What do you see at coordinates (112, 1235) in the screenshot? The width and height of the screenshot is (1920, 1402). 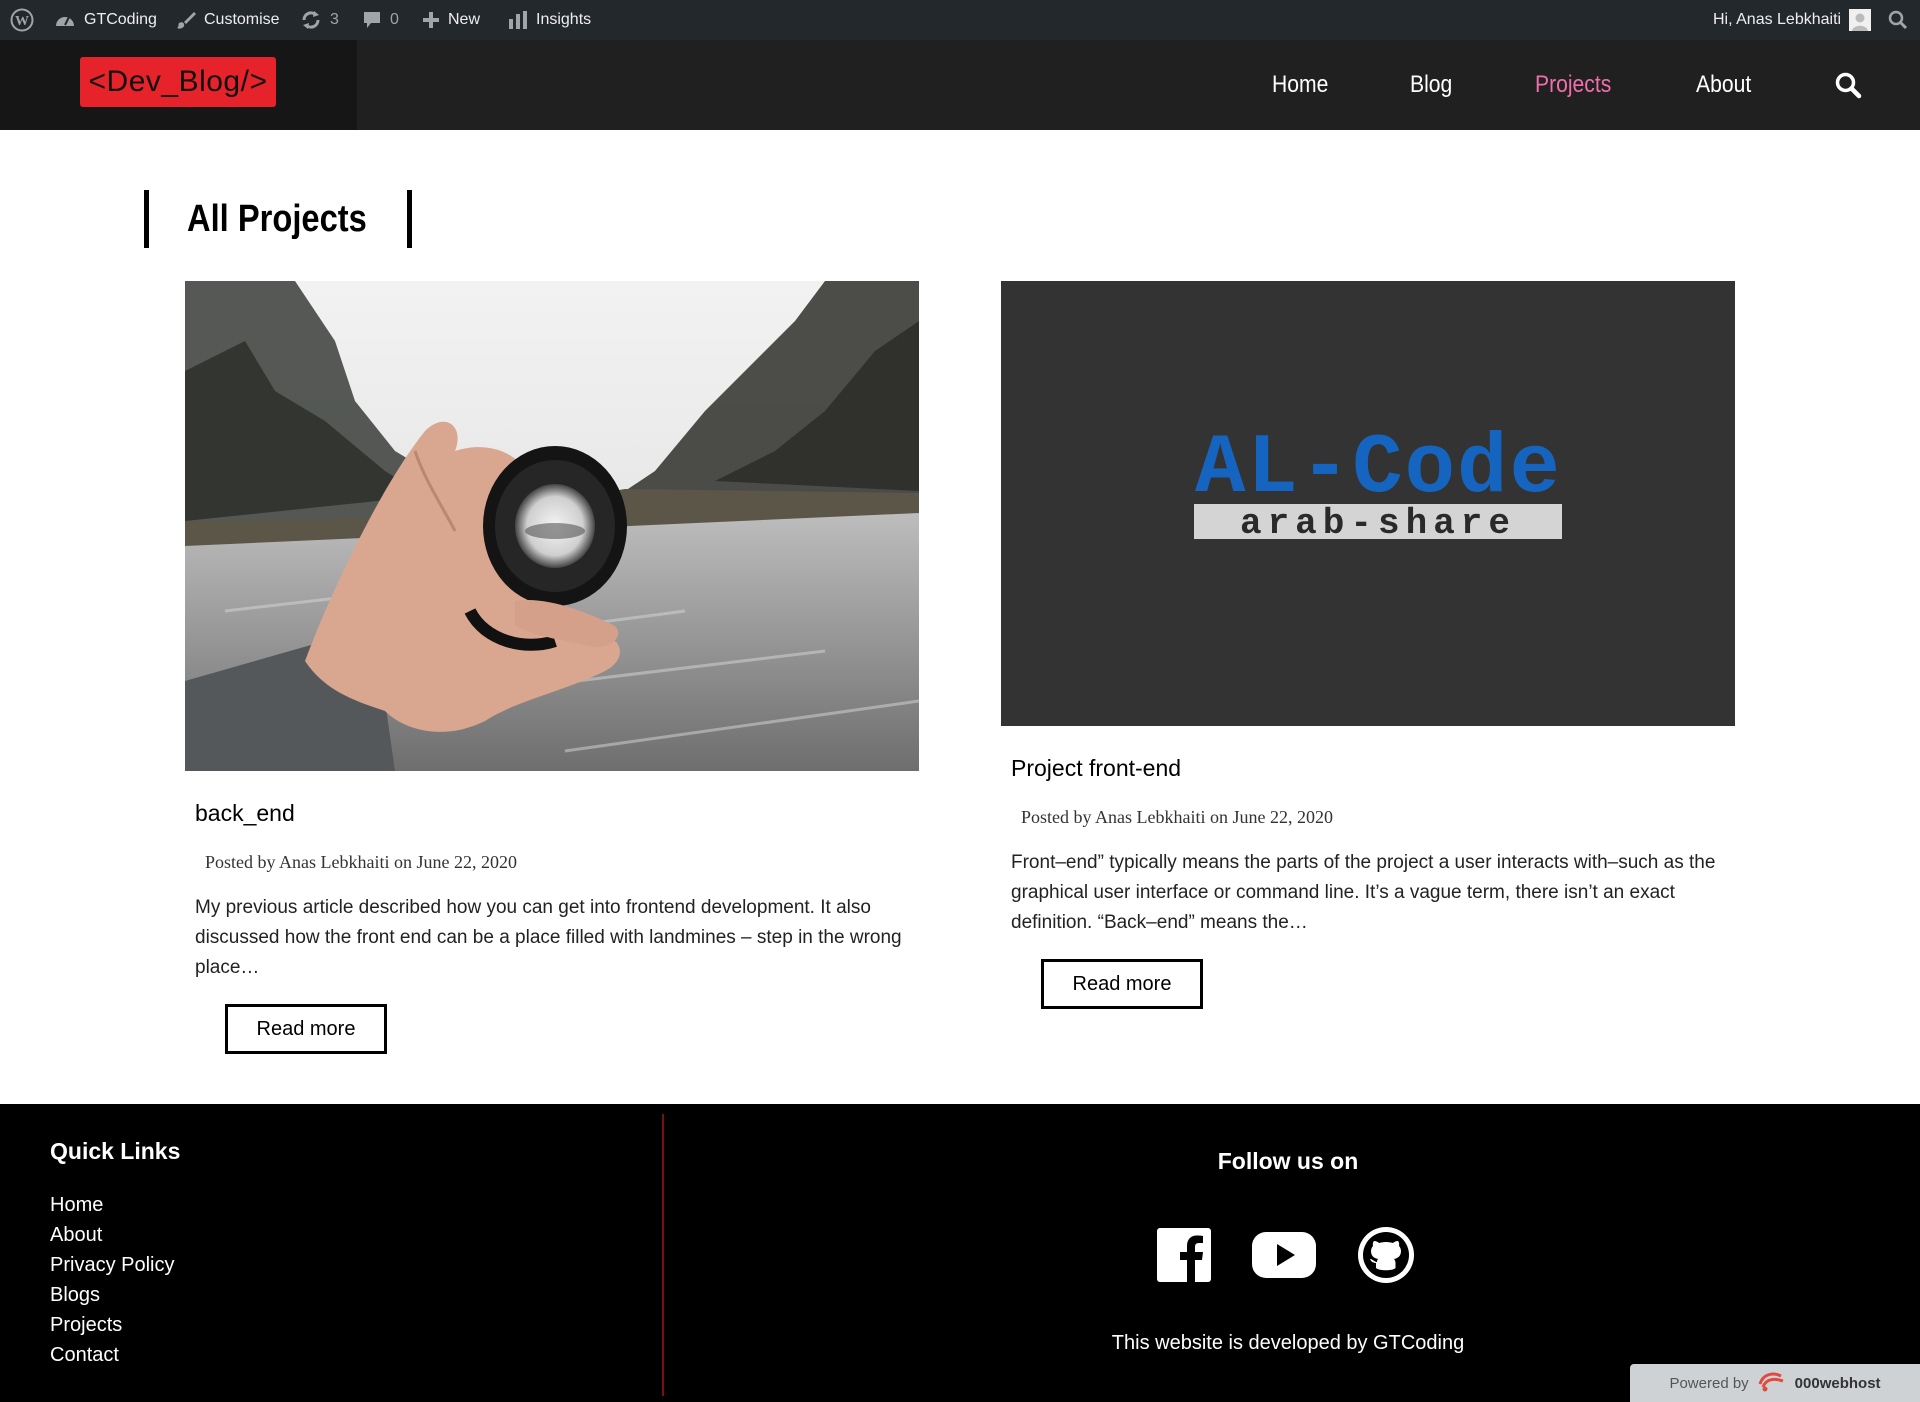 I see `footer-link-about: About` at bounding box center [112, 1235].